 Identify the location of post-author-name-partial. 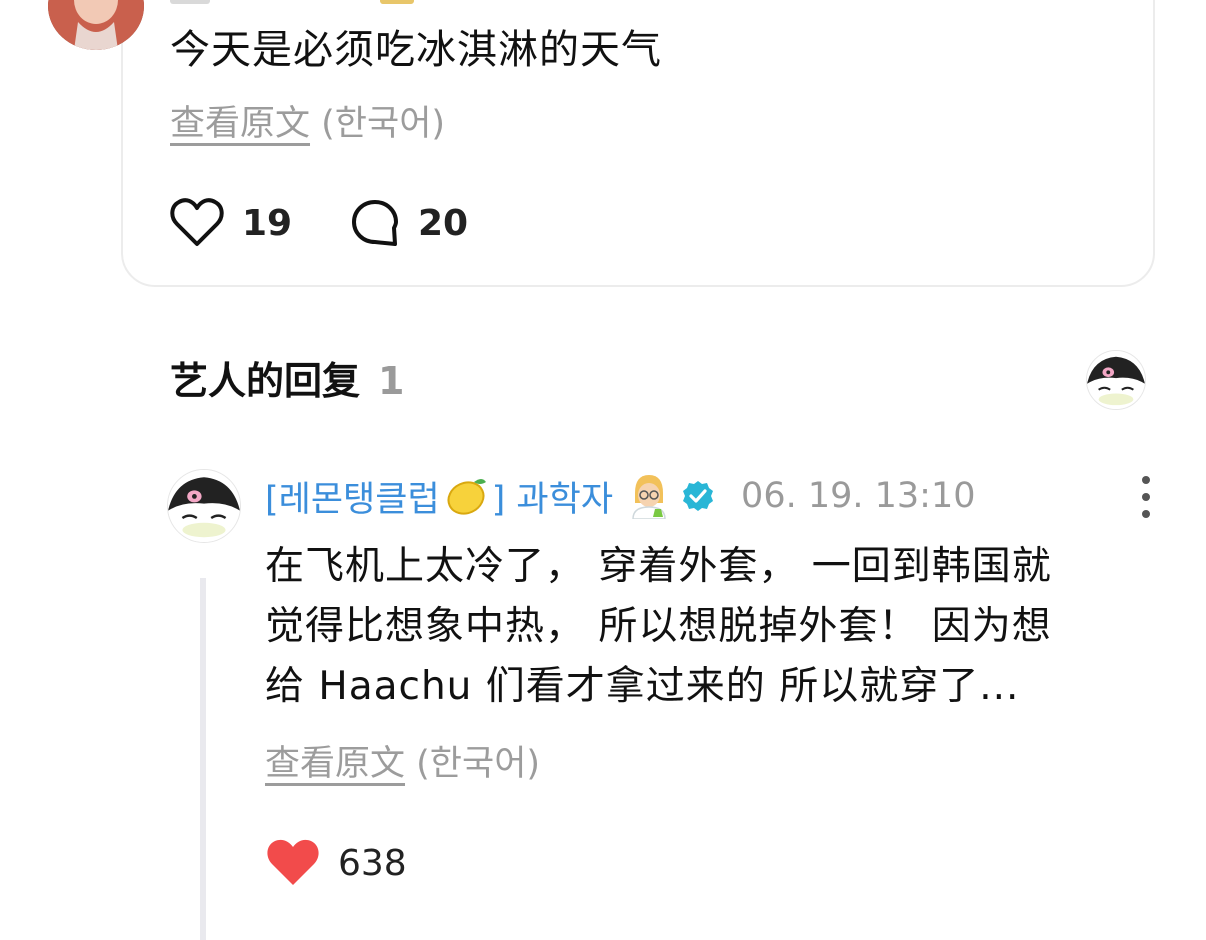
(300, 2).